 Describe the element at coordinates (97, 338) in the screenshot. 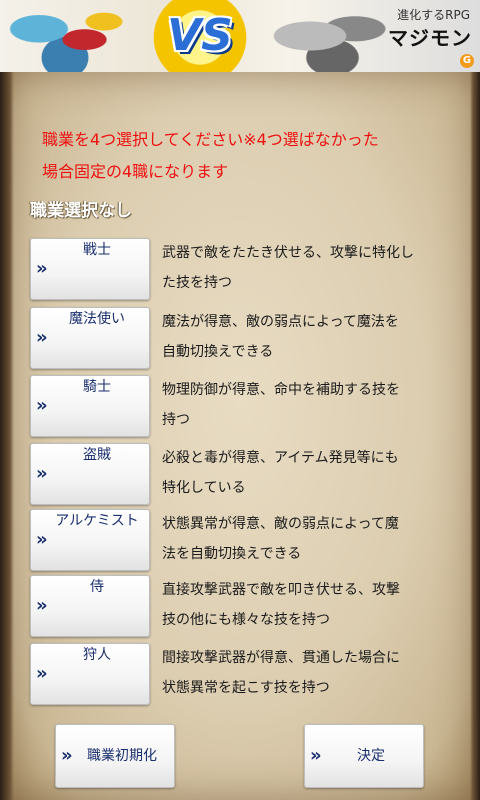

I see `job-button-label: 魔法使い` at that location.